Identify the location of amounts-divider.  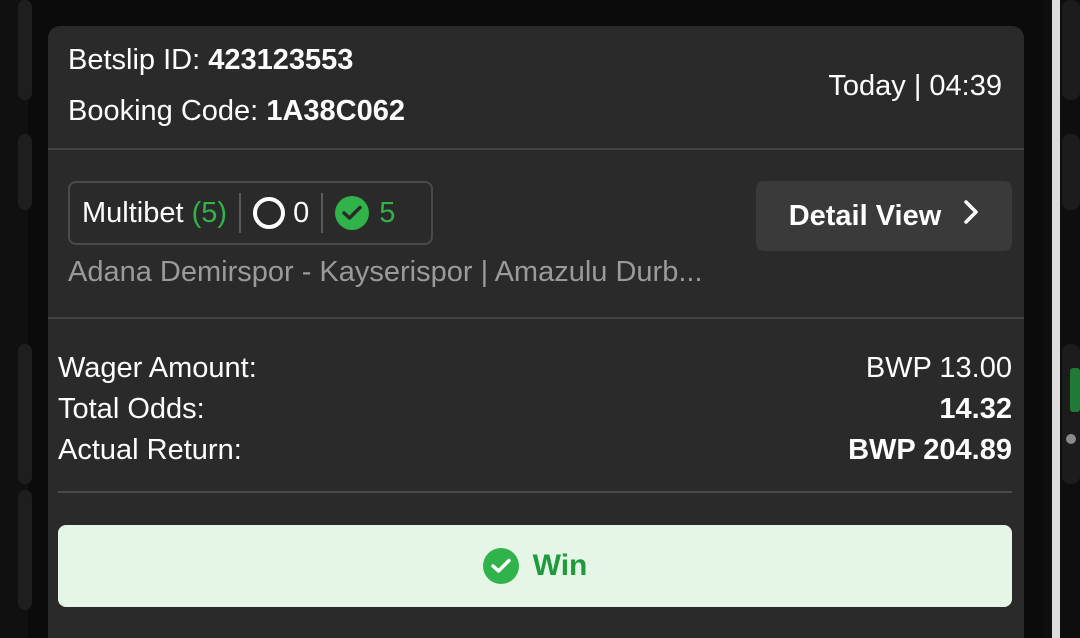
(535, 492).